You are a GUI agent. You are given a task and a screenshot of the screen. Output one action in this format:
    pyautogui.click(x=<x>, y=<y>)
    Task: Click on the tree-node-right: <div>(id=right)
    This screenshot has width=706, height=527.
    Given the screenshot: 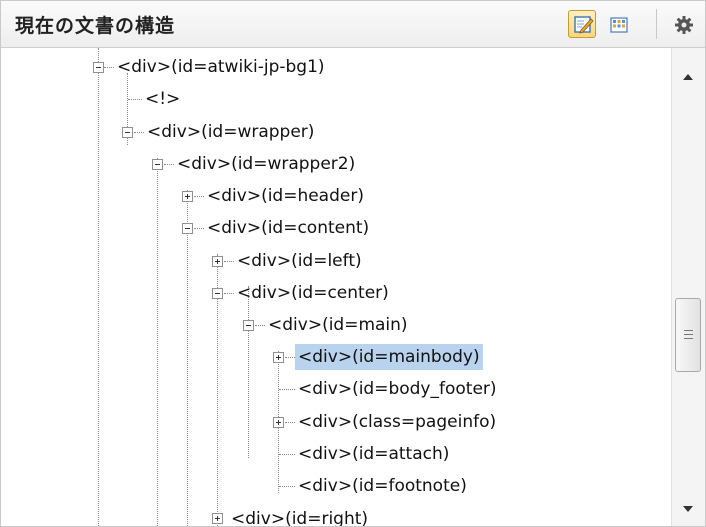 What is the action you would take?
    pyautogui.click(x=299, y=516)
    